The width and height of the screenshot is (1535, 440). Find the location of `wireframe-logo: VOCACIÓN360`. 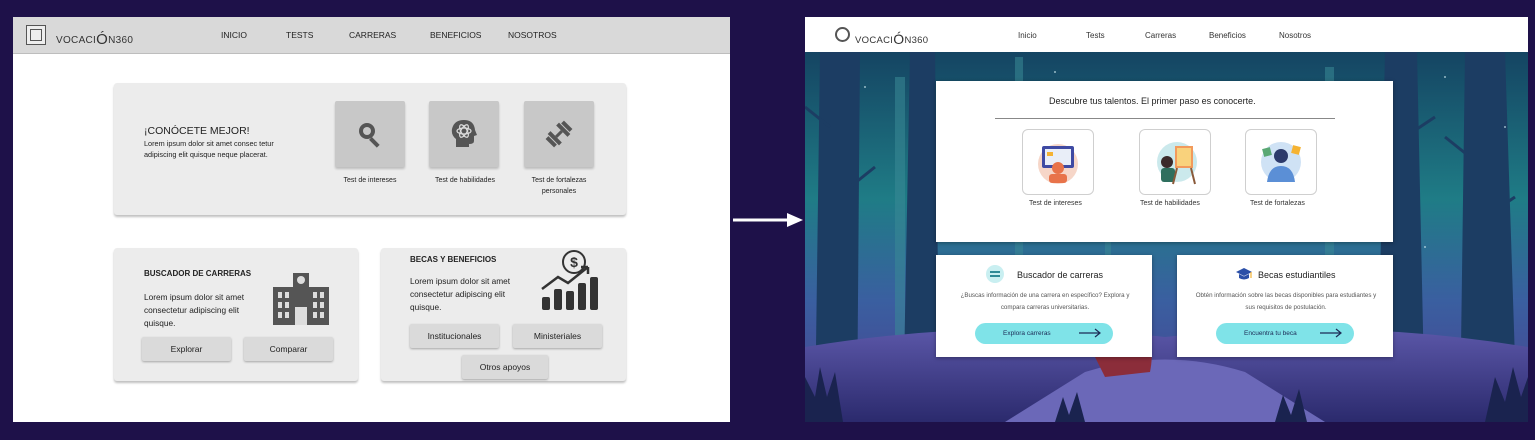

wireframe-logo: VOCACIÓN360 is located at coordinates (94, 39).